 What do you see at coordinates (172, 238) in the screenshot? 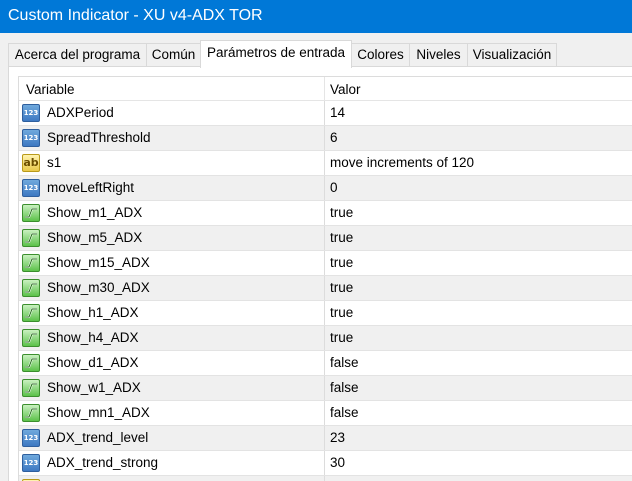
I see `variable-cell: Show_m5_ADX` at bounding box center [172, 238].